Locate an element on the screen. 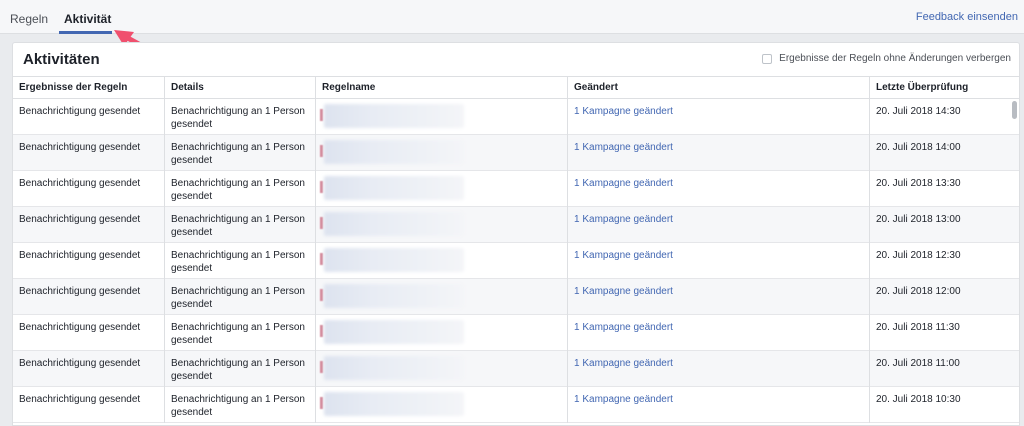 This screenshot has height=426, width=1024. tab-regeln: Regeln is located at coordinates (29, 17).